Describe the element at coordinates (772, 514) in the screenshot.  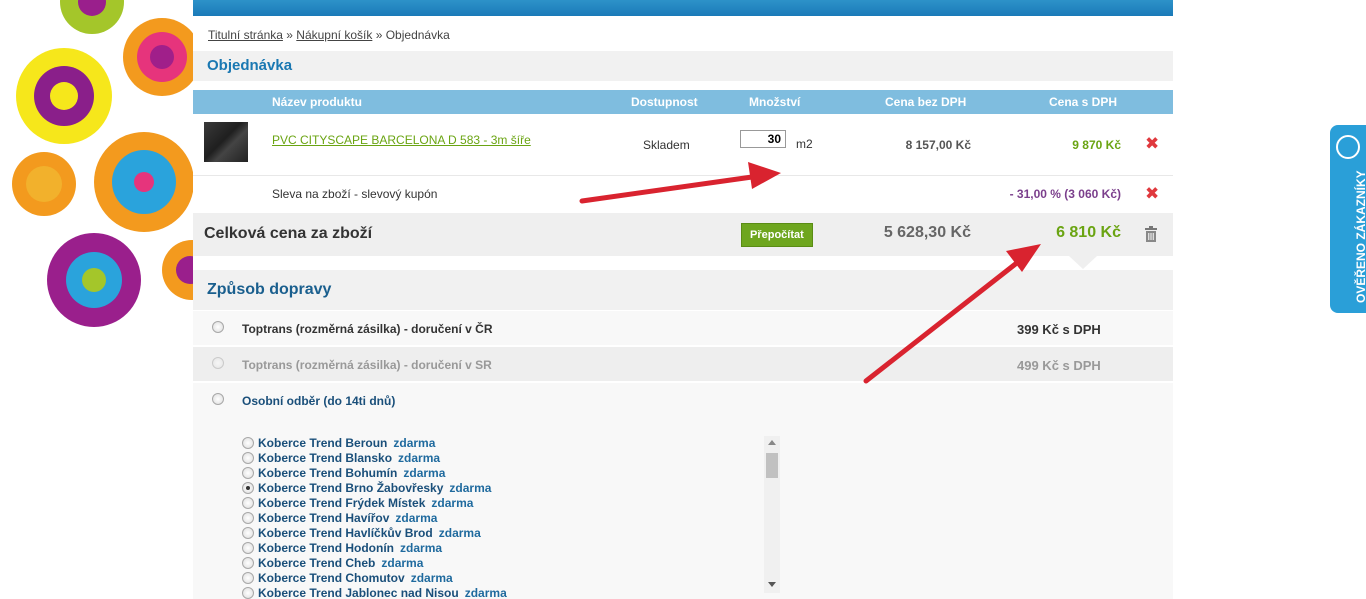
I see `branch-scrollbar` at that location.